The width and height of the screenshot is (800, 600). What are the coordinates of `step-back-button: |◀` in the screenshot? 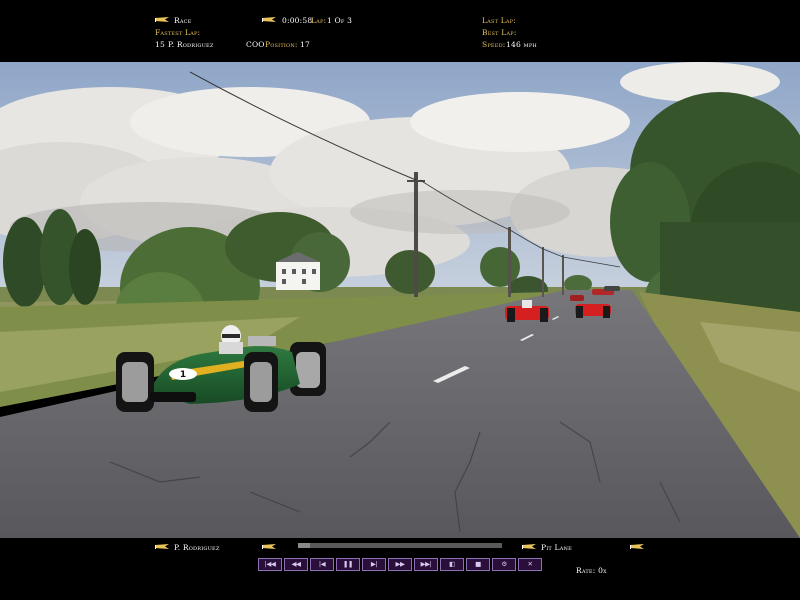 It's located at (322, 564).